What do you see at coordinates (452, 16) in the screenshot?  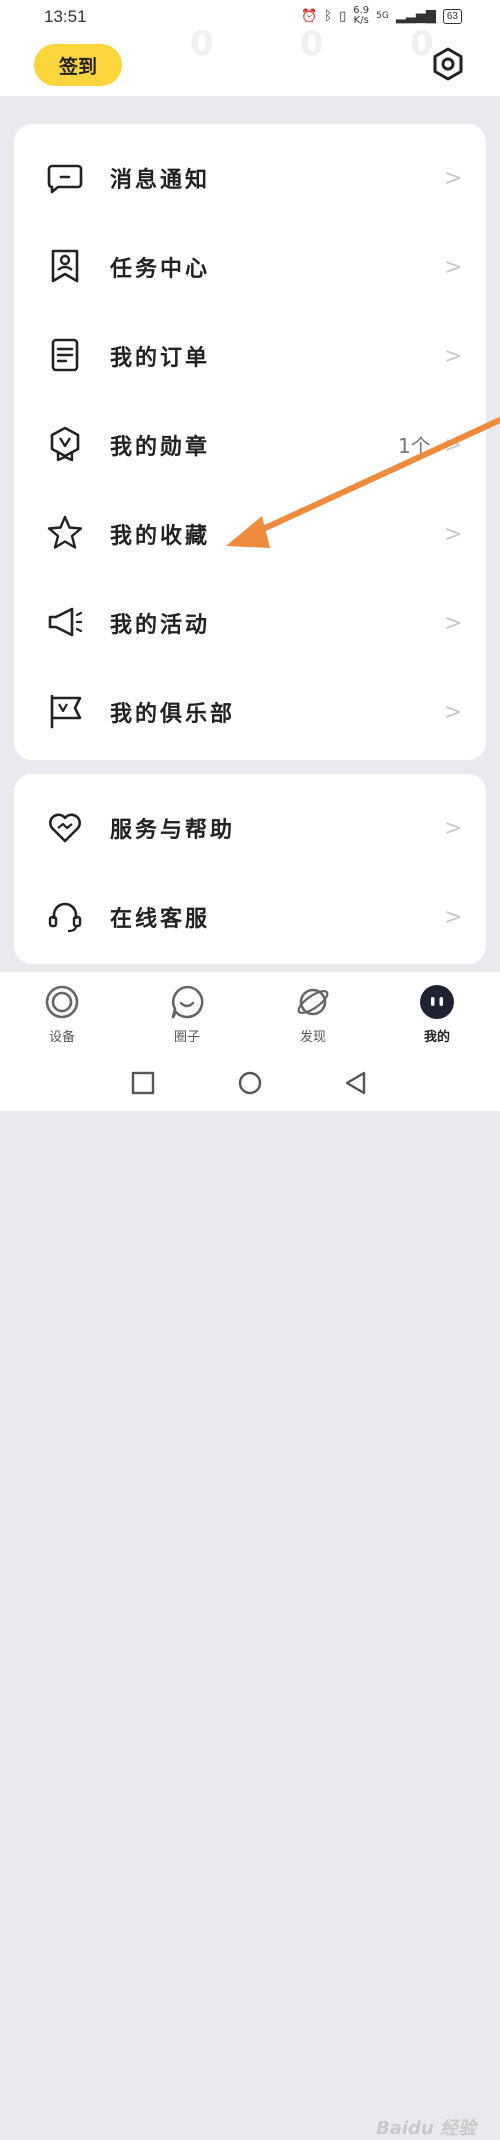 I see `battery-indicator: 63` at bounding box center [452, 16].